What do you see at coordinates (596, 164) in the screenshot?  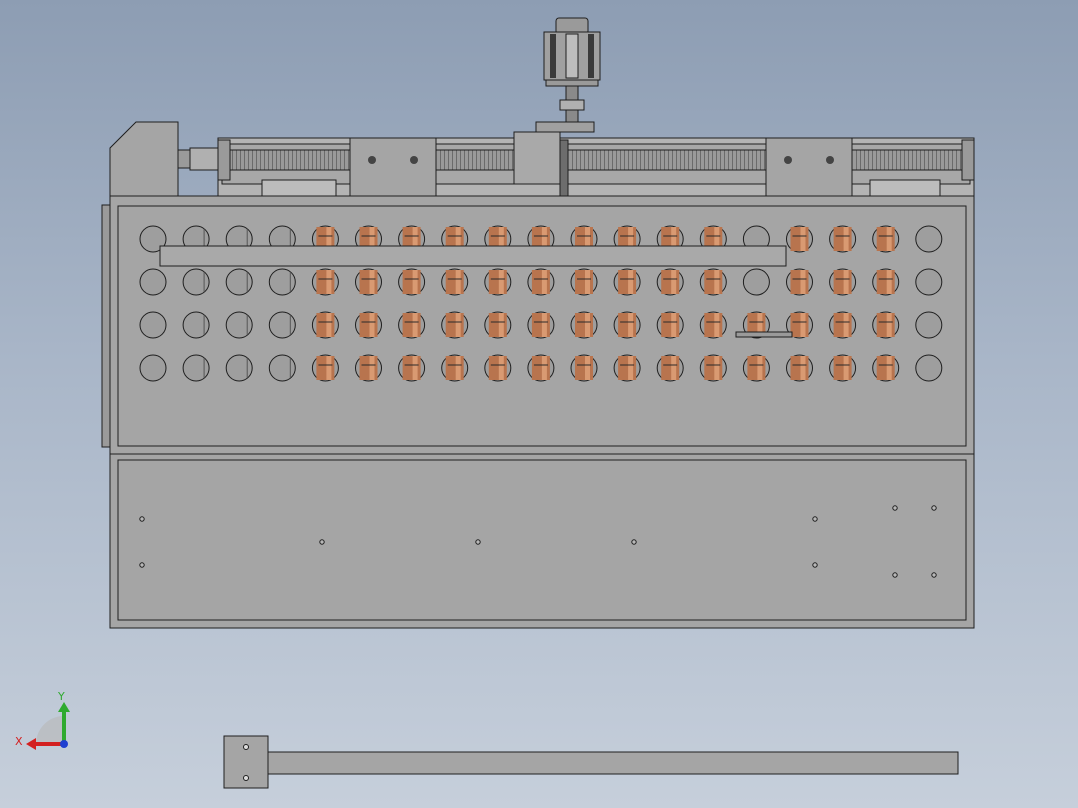 I see `linear-rail` at bounding box center [596, 164].